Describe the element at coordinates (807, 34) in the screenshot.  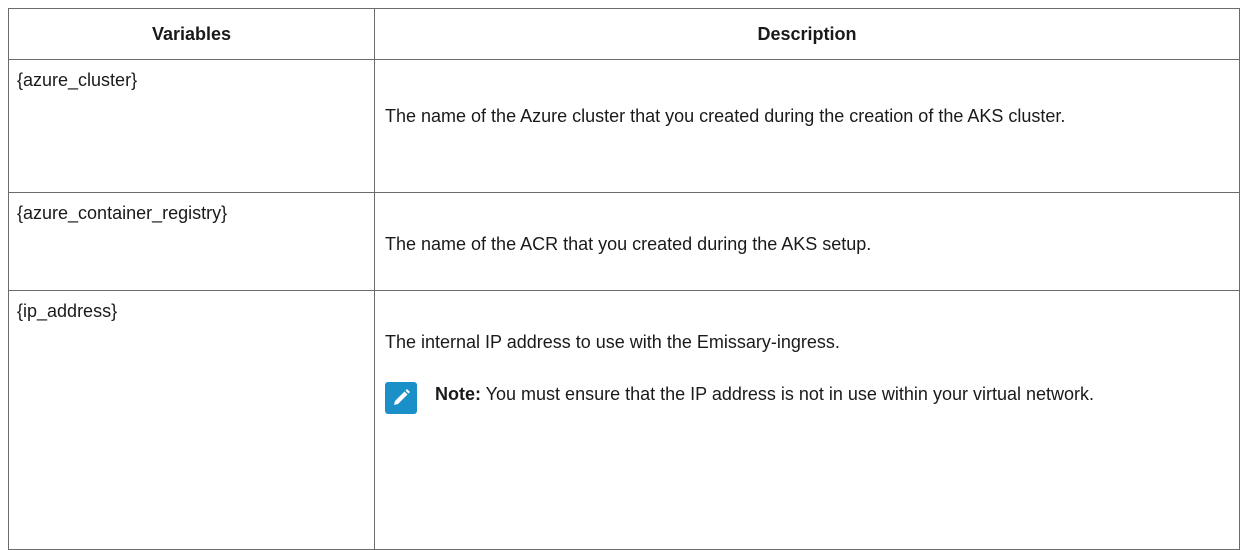
I see `header-description: Description` at that location.